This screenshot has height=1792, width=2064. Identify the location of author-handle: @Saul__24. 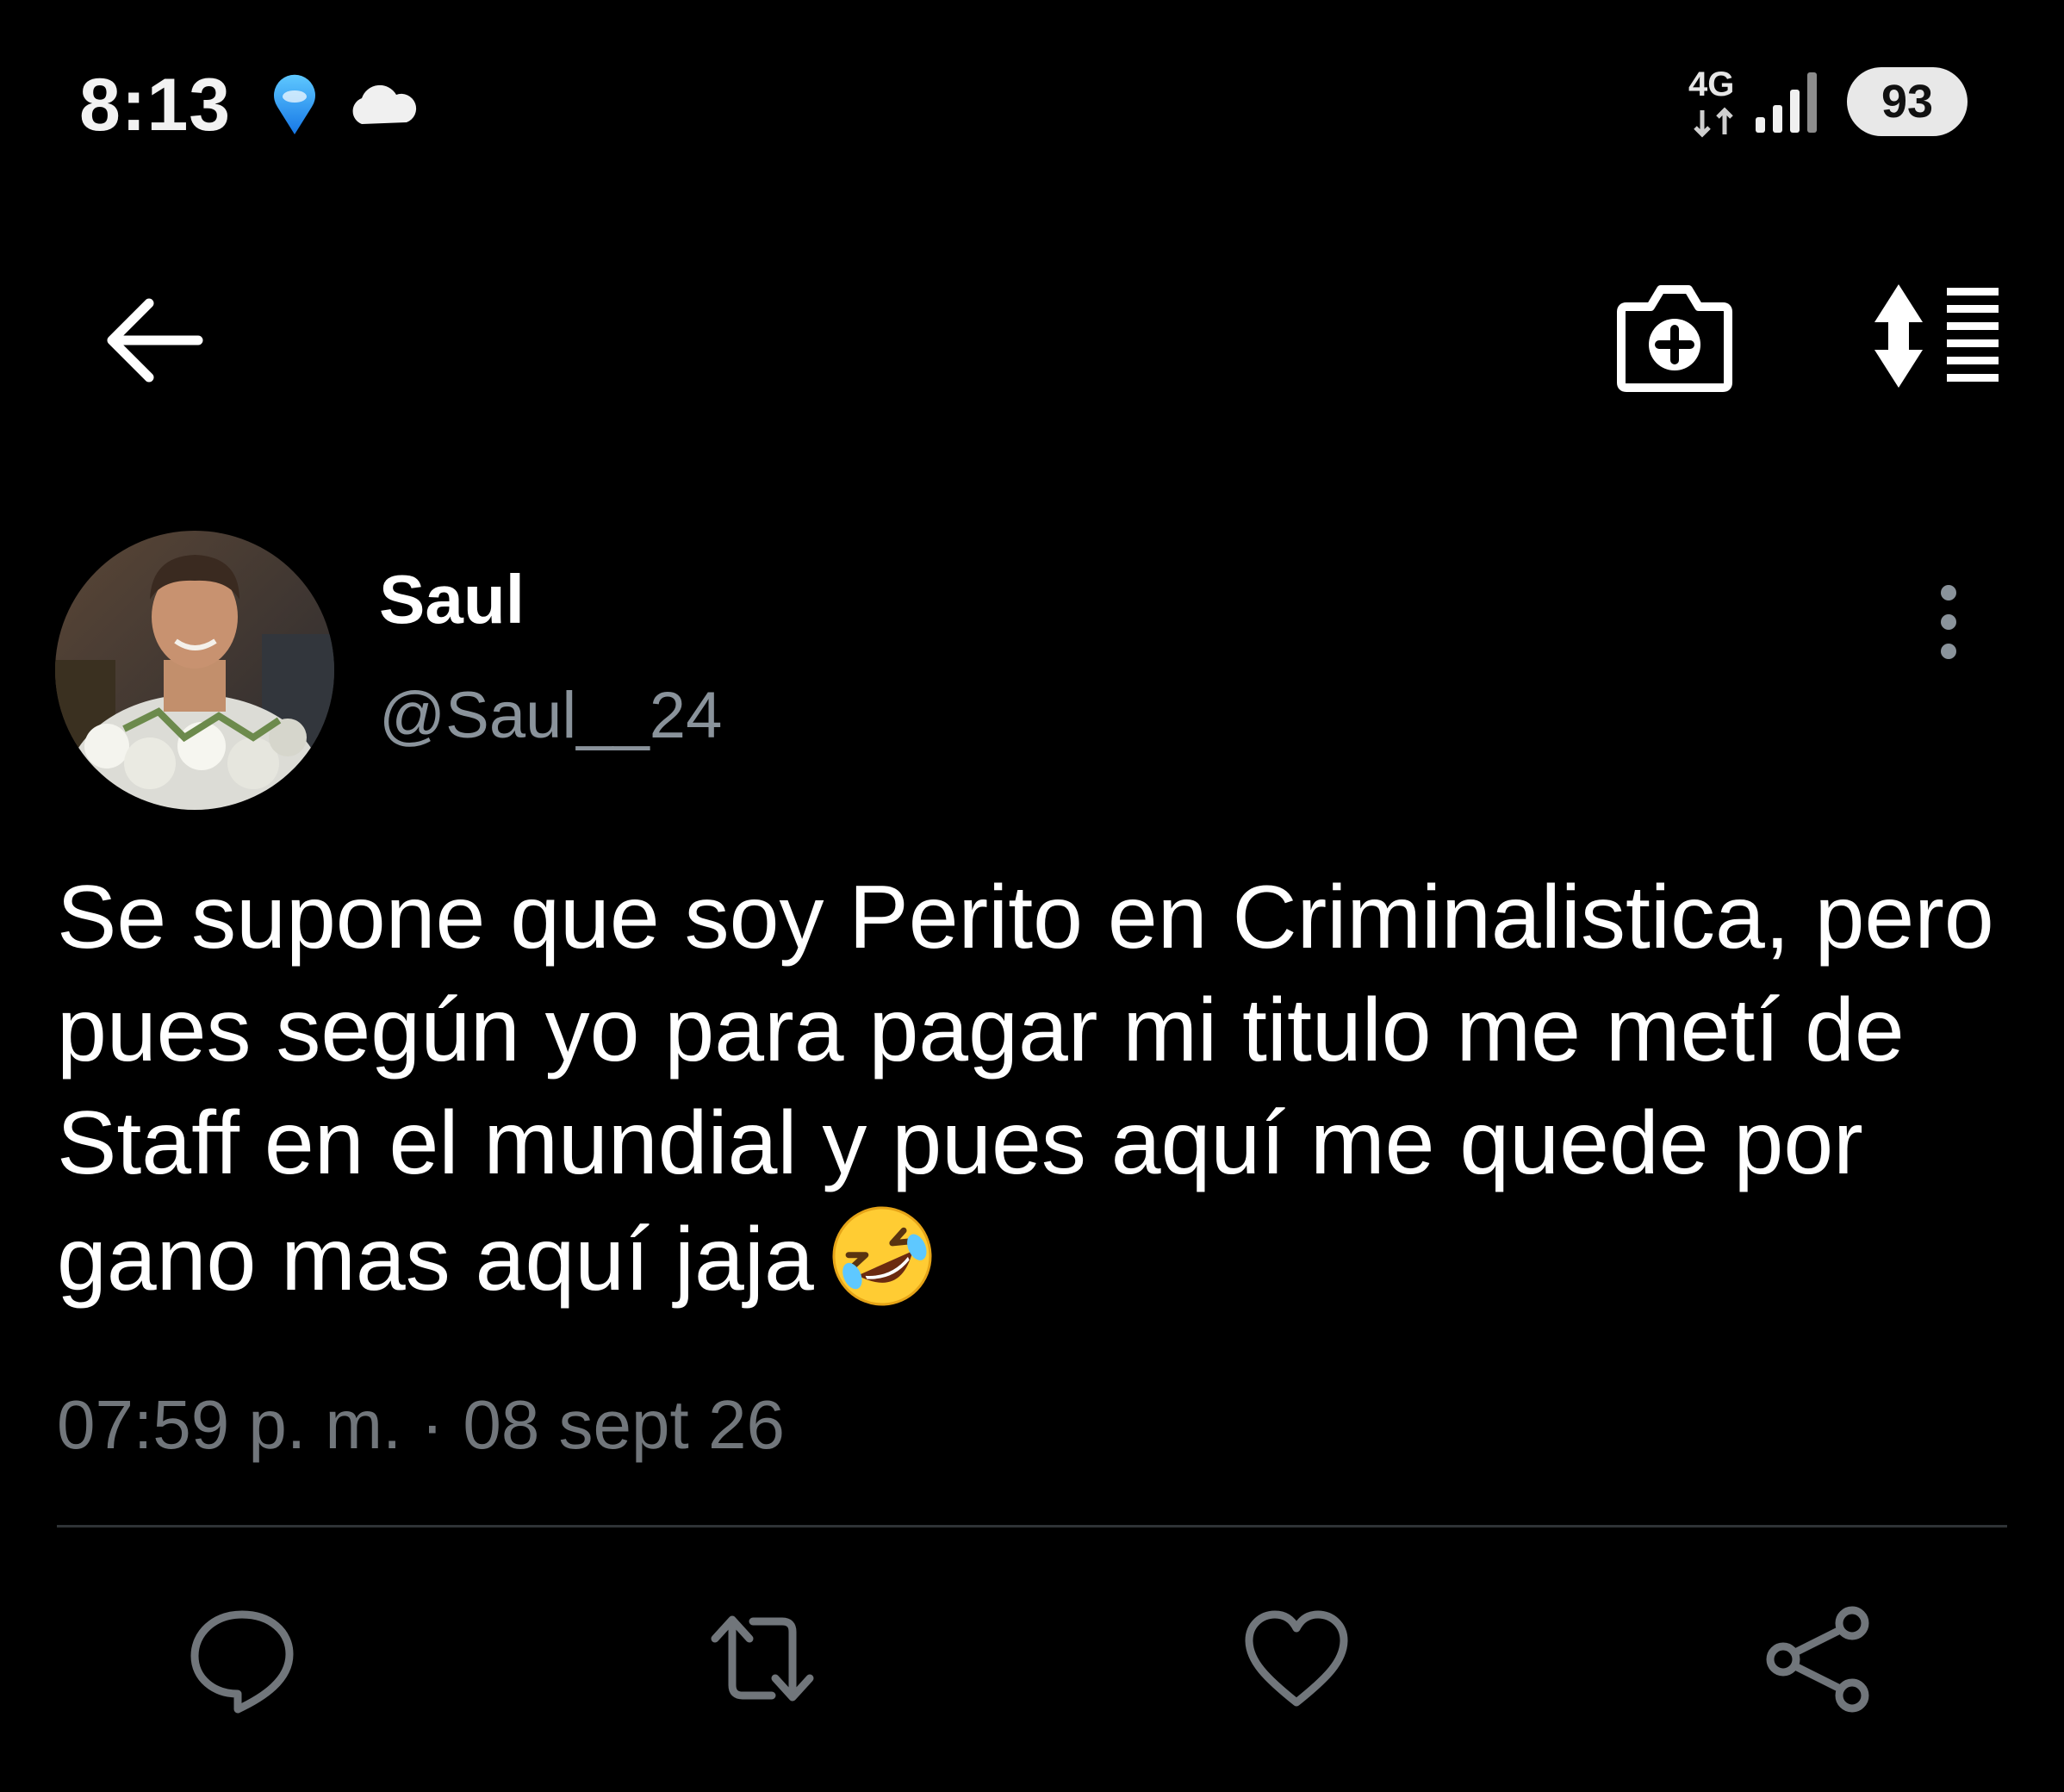
(551, 716).